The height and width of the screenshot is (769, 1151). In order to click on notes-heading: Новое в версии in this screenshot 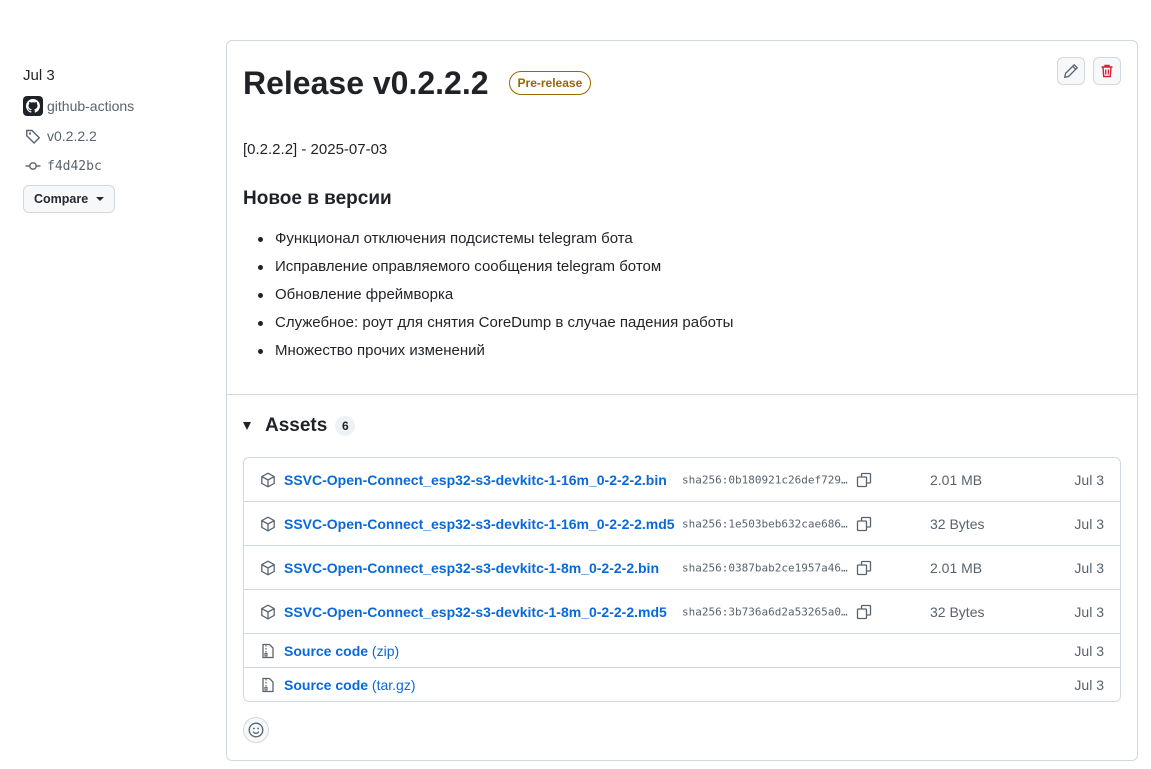, I will do `click(317, 198)`.